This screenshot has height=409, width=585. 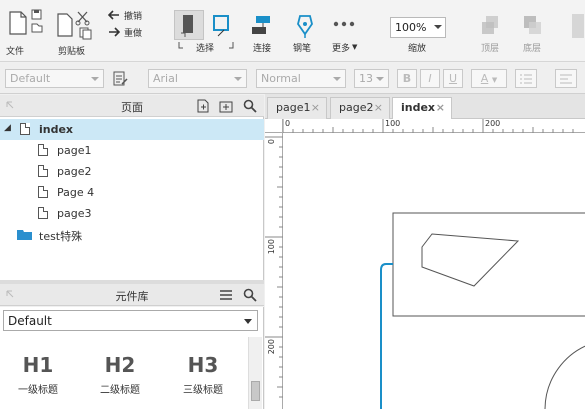 I want to click on font-family-select: Arial, so click(x=197, y=78).